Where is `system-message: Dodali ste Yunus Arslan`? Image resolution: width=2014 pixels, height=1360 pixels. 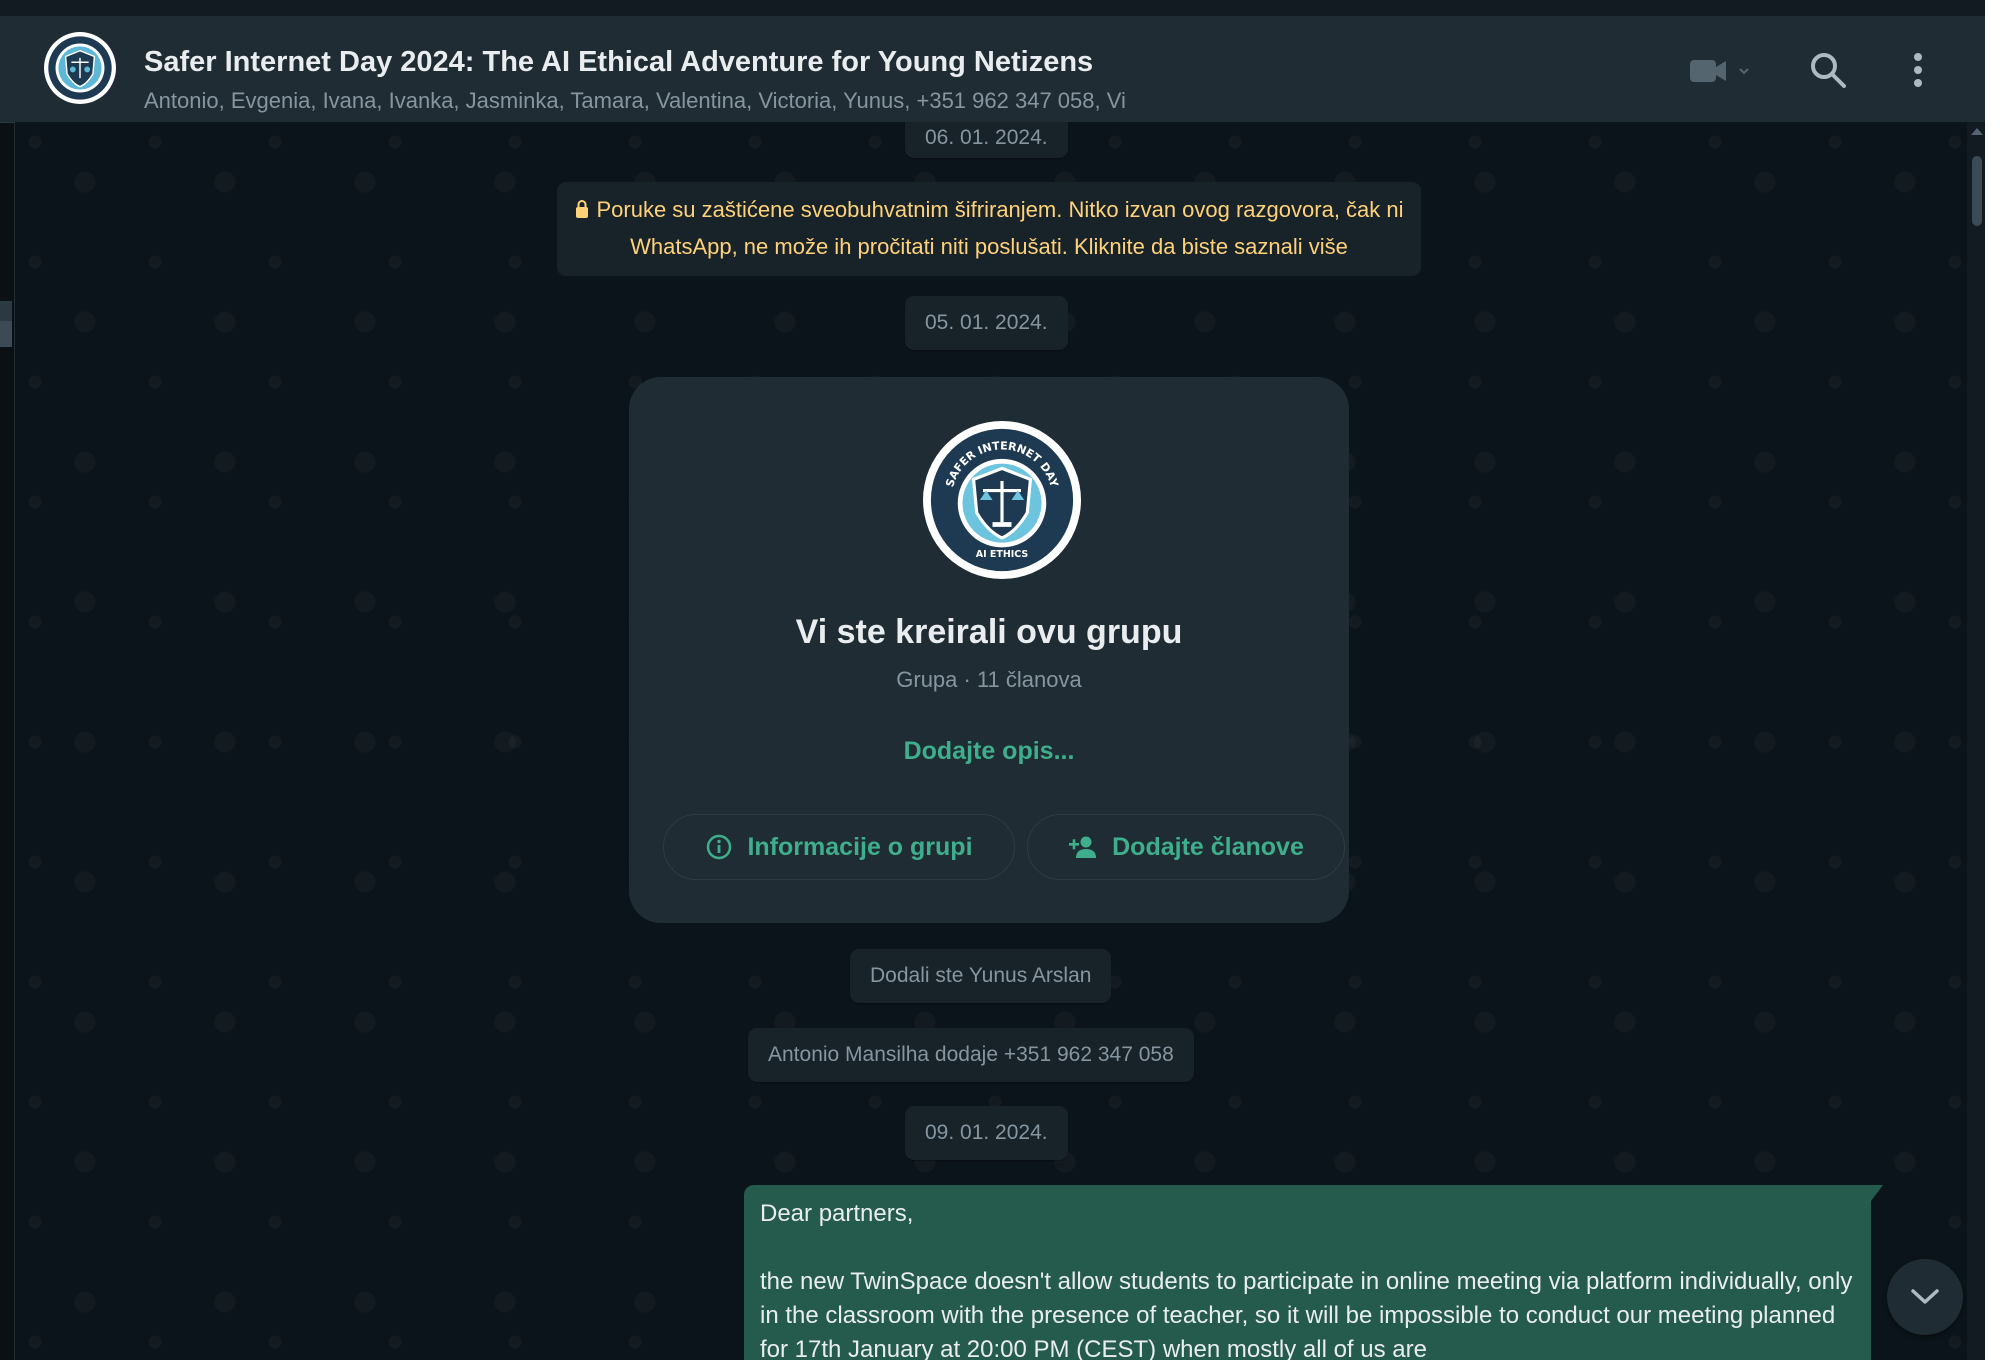 system-message: Dodali ste Yunus Arslan is located at coordinates (981, 976).